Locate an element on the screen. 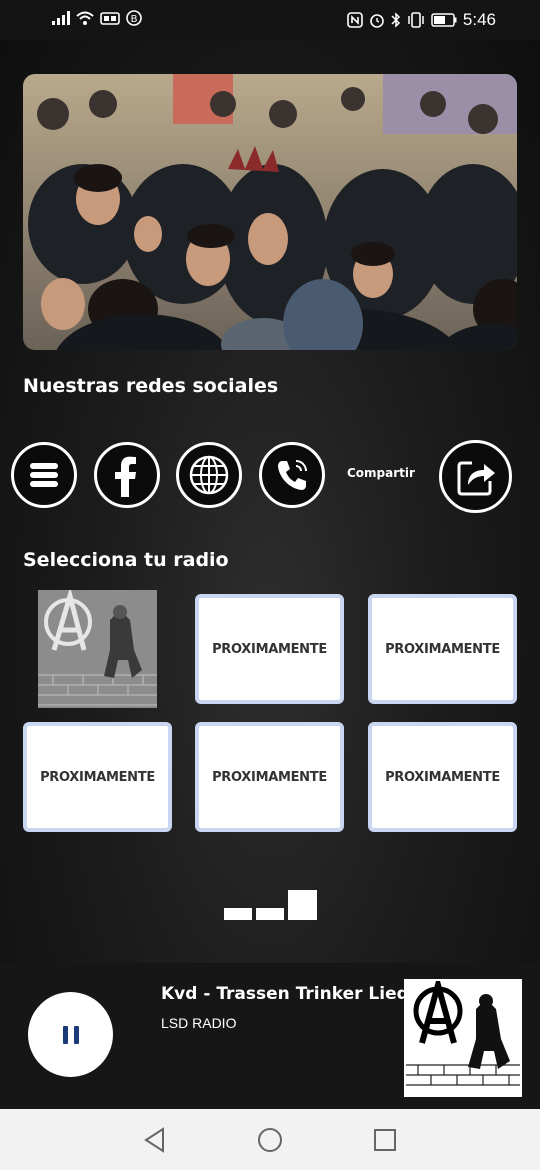 The height and width of the screenshot is (1170, 540). share-button is located at coordinates (475, 476).